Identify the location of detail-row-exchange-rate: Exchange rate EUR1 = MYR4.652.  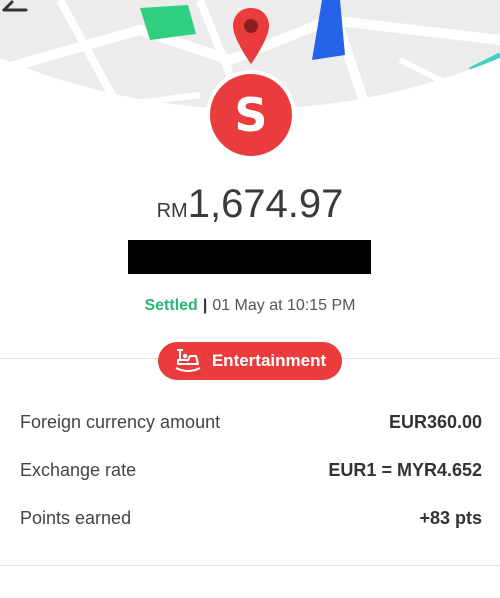
(251, 470).